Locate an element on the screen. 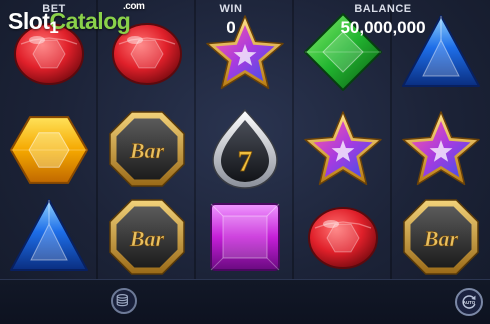 The width and height of the screenshot is (490, 324). ruby-symbol is located at coordinates (343, 236).